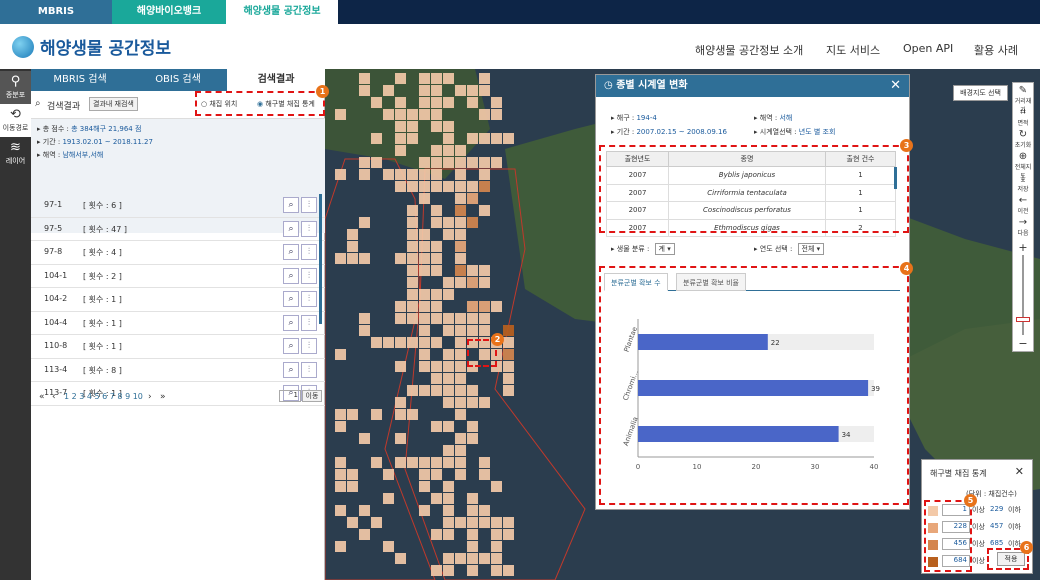  Describe the element at coordinates (789, 249) in the screenshot. I see `year-select: ▸ 연도 선택 : 전체 ▾` at that location.